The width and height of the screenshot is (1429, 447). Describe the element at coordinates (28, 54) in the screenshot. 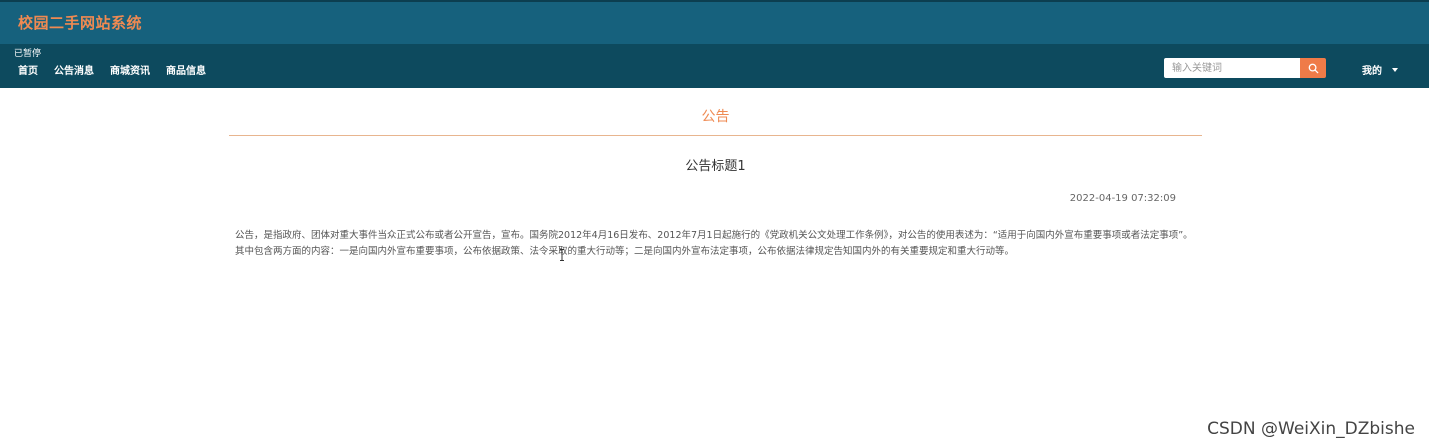

I see `paused-label: 已暂停` at that location.